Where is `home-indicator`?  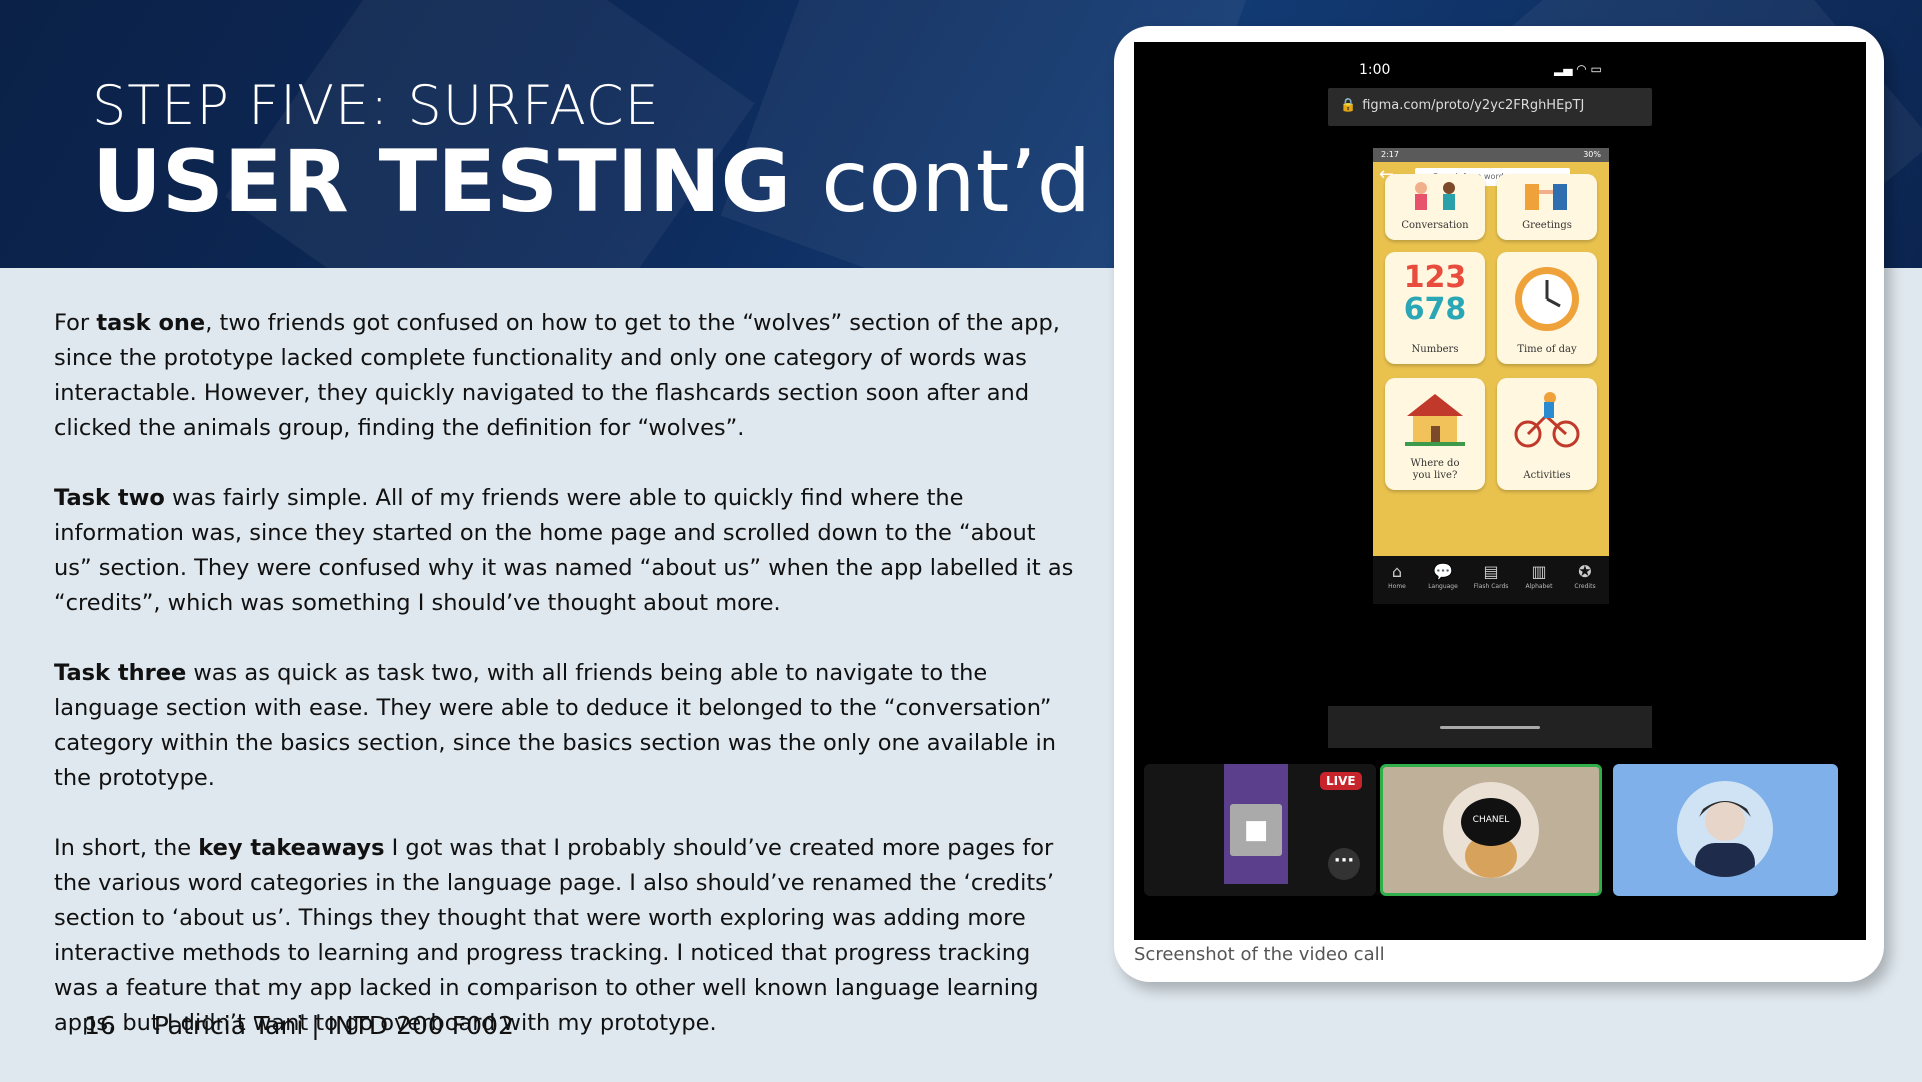
home-indicator is located at coordinates (1490, 727).